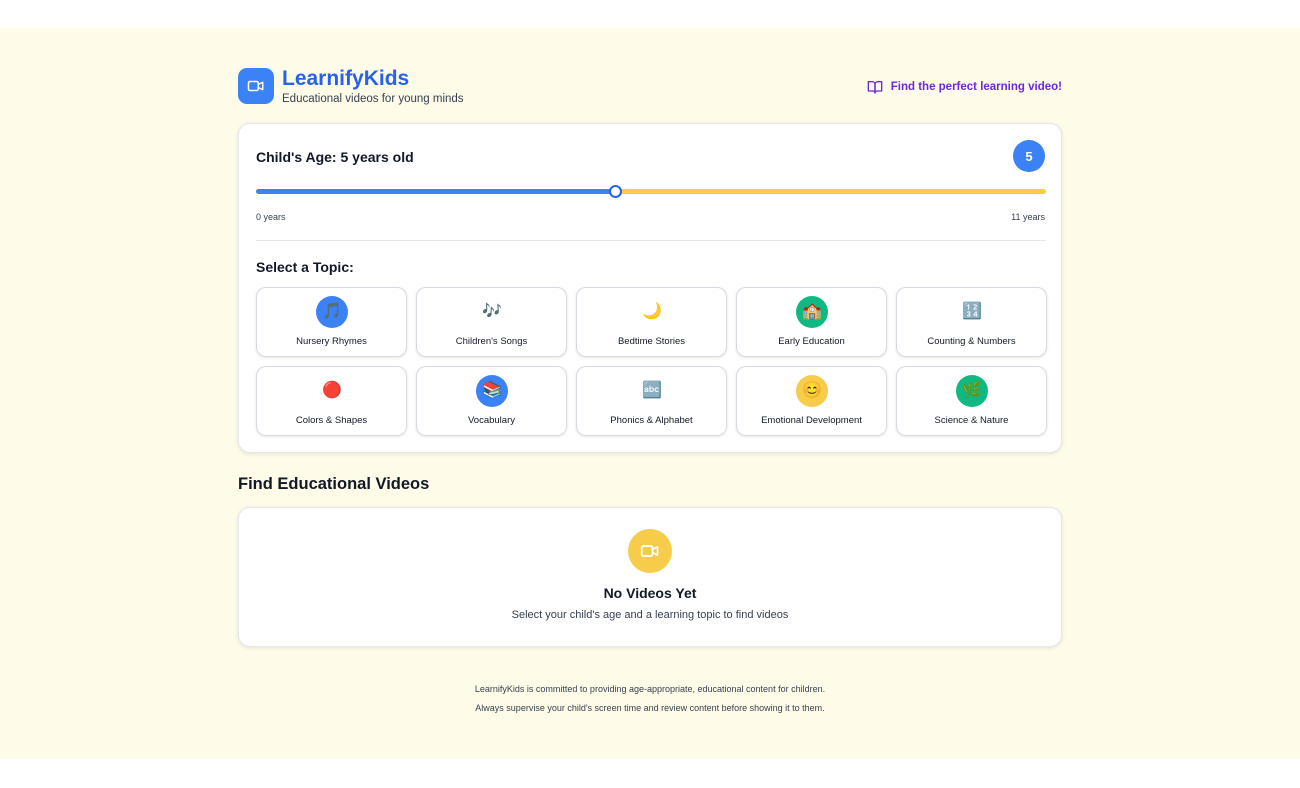  Describe the element at coordinates (1029, 156) in the screenshot. I see `age-badge: 5` at that location.